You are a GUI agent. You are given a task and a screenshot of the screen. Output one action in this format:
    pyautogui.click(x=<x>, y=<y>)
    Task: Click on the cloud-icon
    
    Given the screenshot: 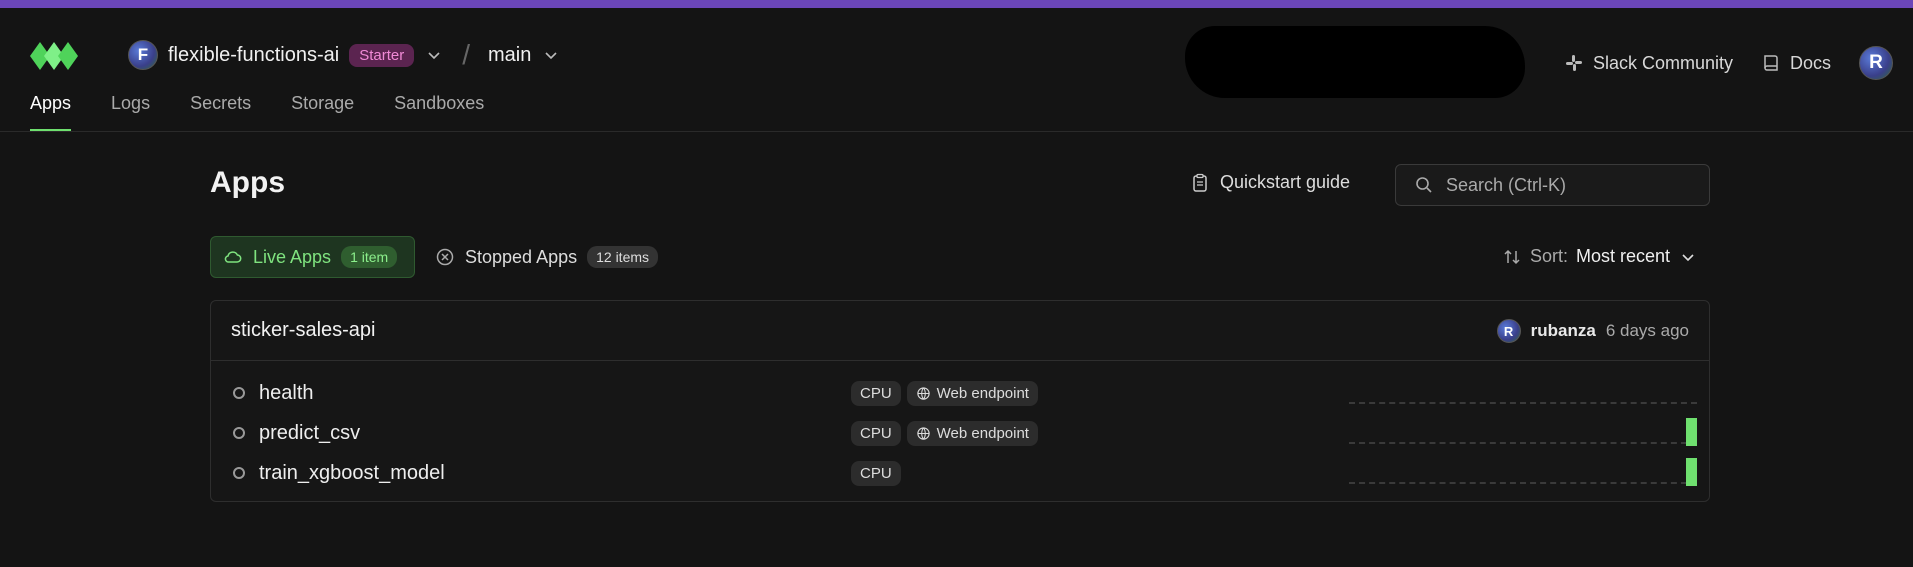 What is the action you would take?
    pyautogui.click(x=233, y=257)
    